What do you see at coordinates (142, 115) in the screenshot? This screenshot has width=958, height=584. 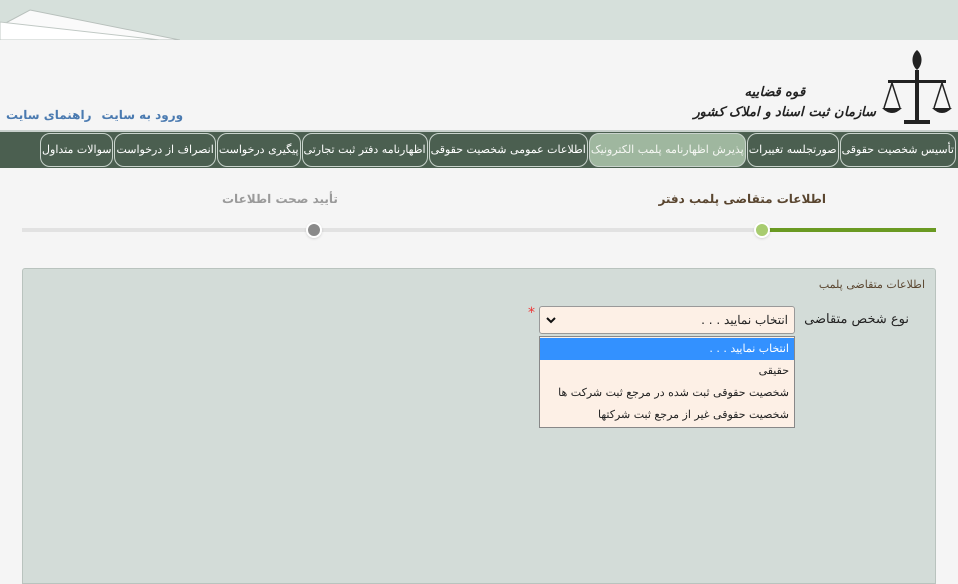 I see `header-link: ورود به سایت` at bounding box center [142, 115].